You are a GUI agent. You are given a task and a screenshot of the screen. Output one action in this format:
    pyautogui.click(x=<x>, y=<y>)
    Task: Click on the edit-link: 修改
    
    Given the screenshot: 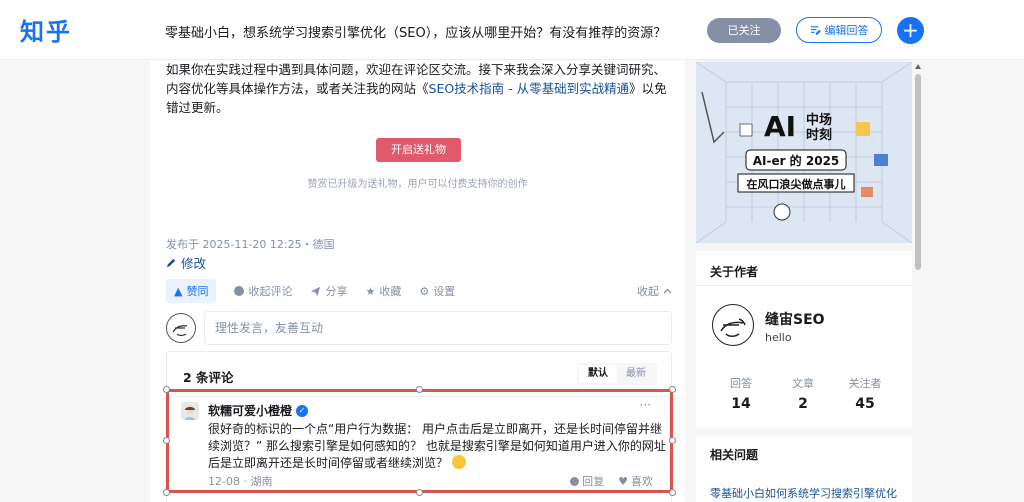 What is the action you would take?
    pyautogui.click(x=186, y=262)
    